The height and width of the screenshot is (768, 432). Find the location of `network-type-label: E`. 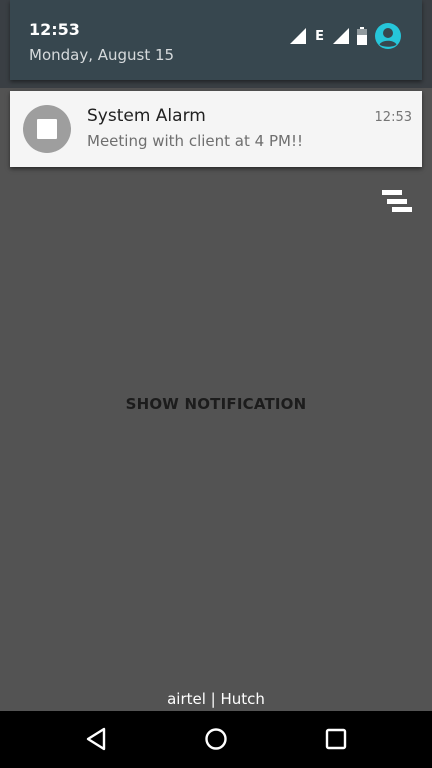

network-type-label: E is located at coordinates (319, 36).